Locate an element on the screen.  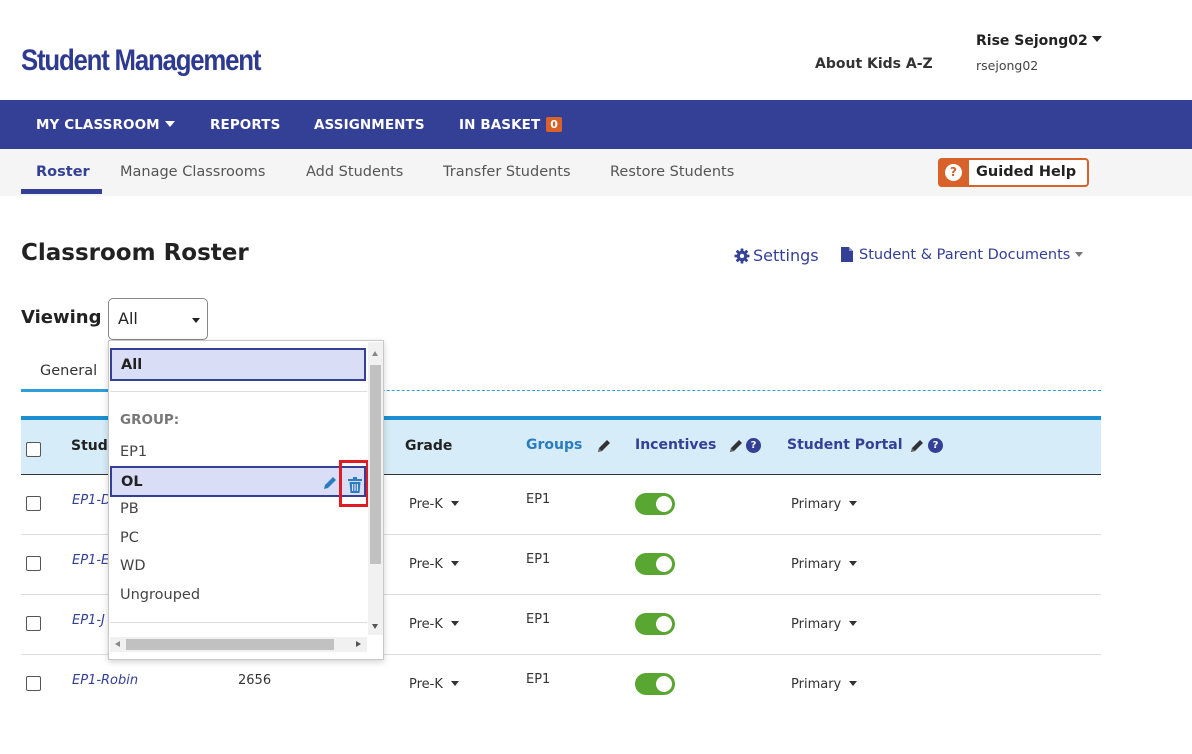
user-login: rsejong02 is located at coordinates (1007, 65).